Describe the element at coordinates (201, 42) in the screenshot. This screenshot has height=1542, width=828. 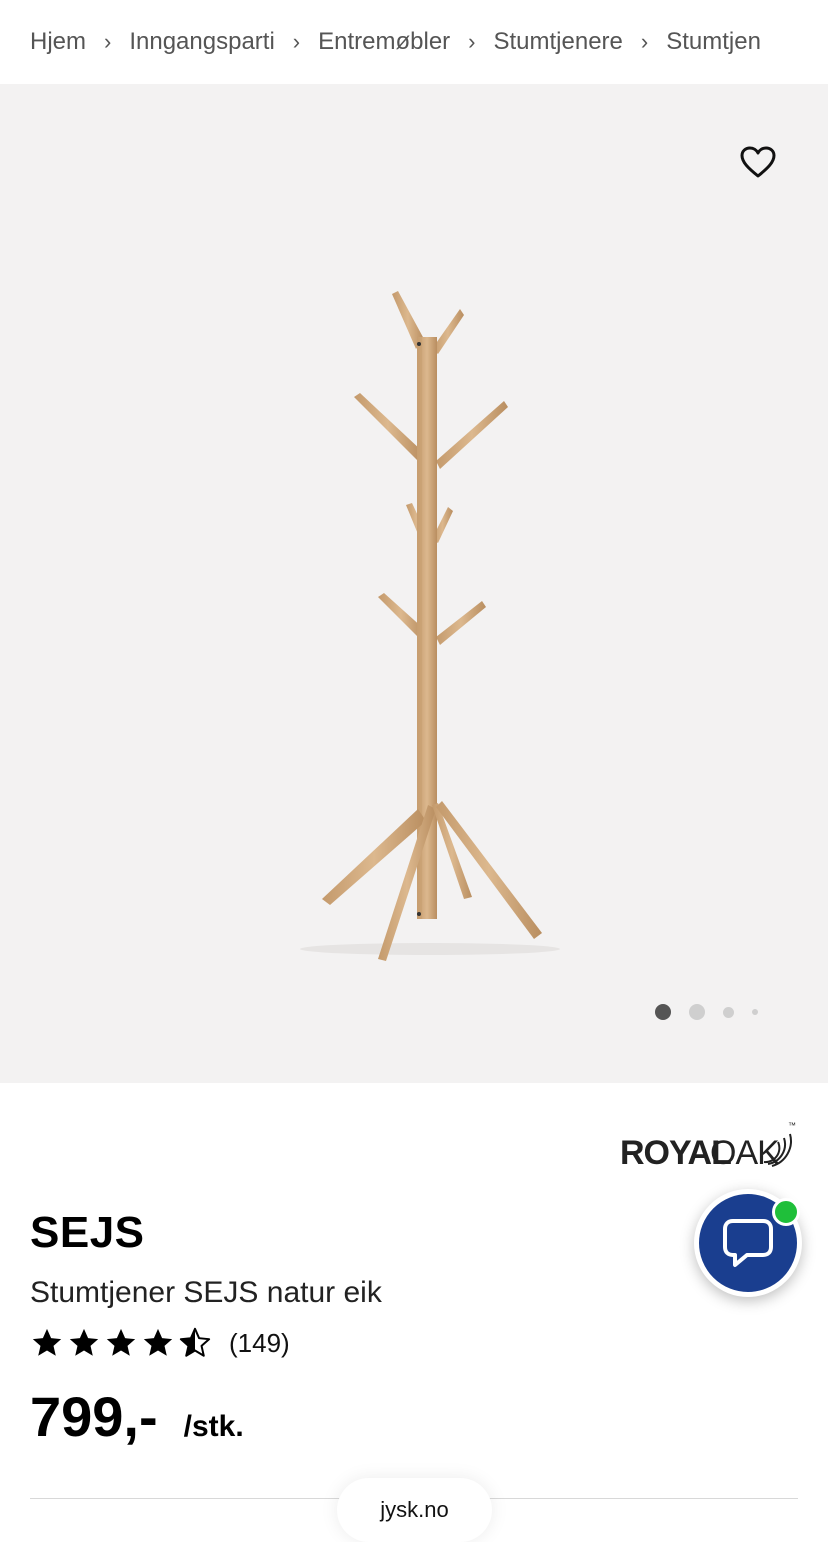
I see `breadcrumb-item-inngangsparti: Inngangsparti` at that location.